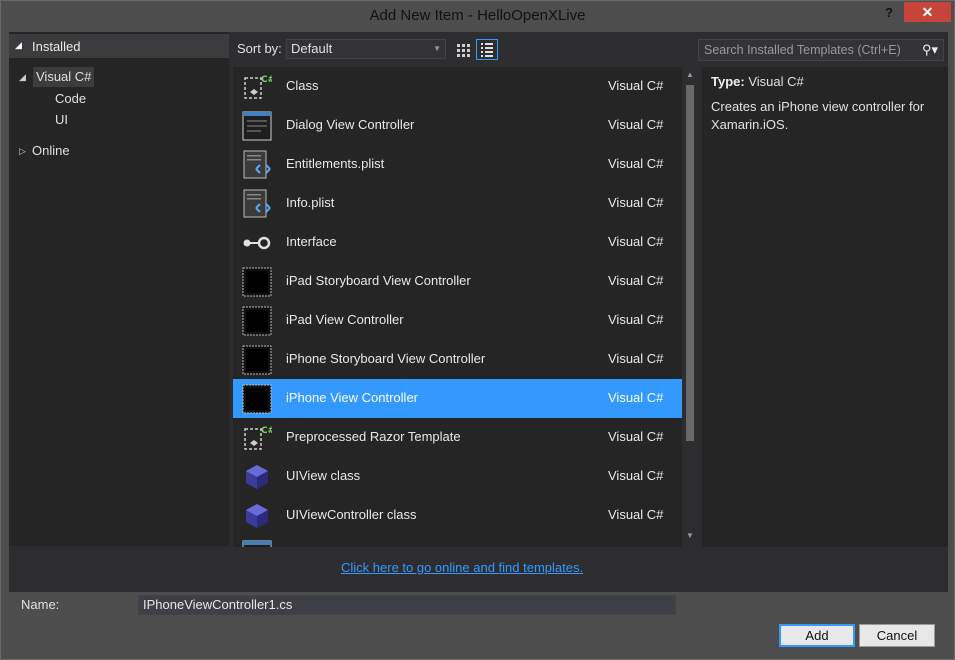  I want to click on name-label: Name:, so click(40, 604).